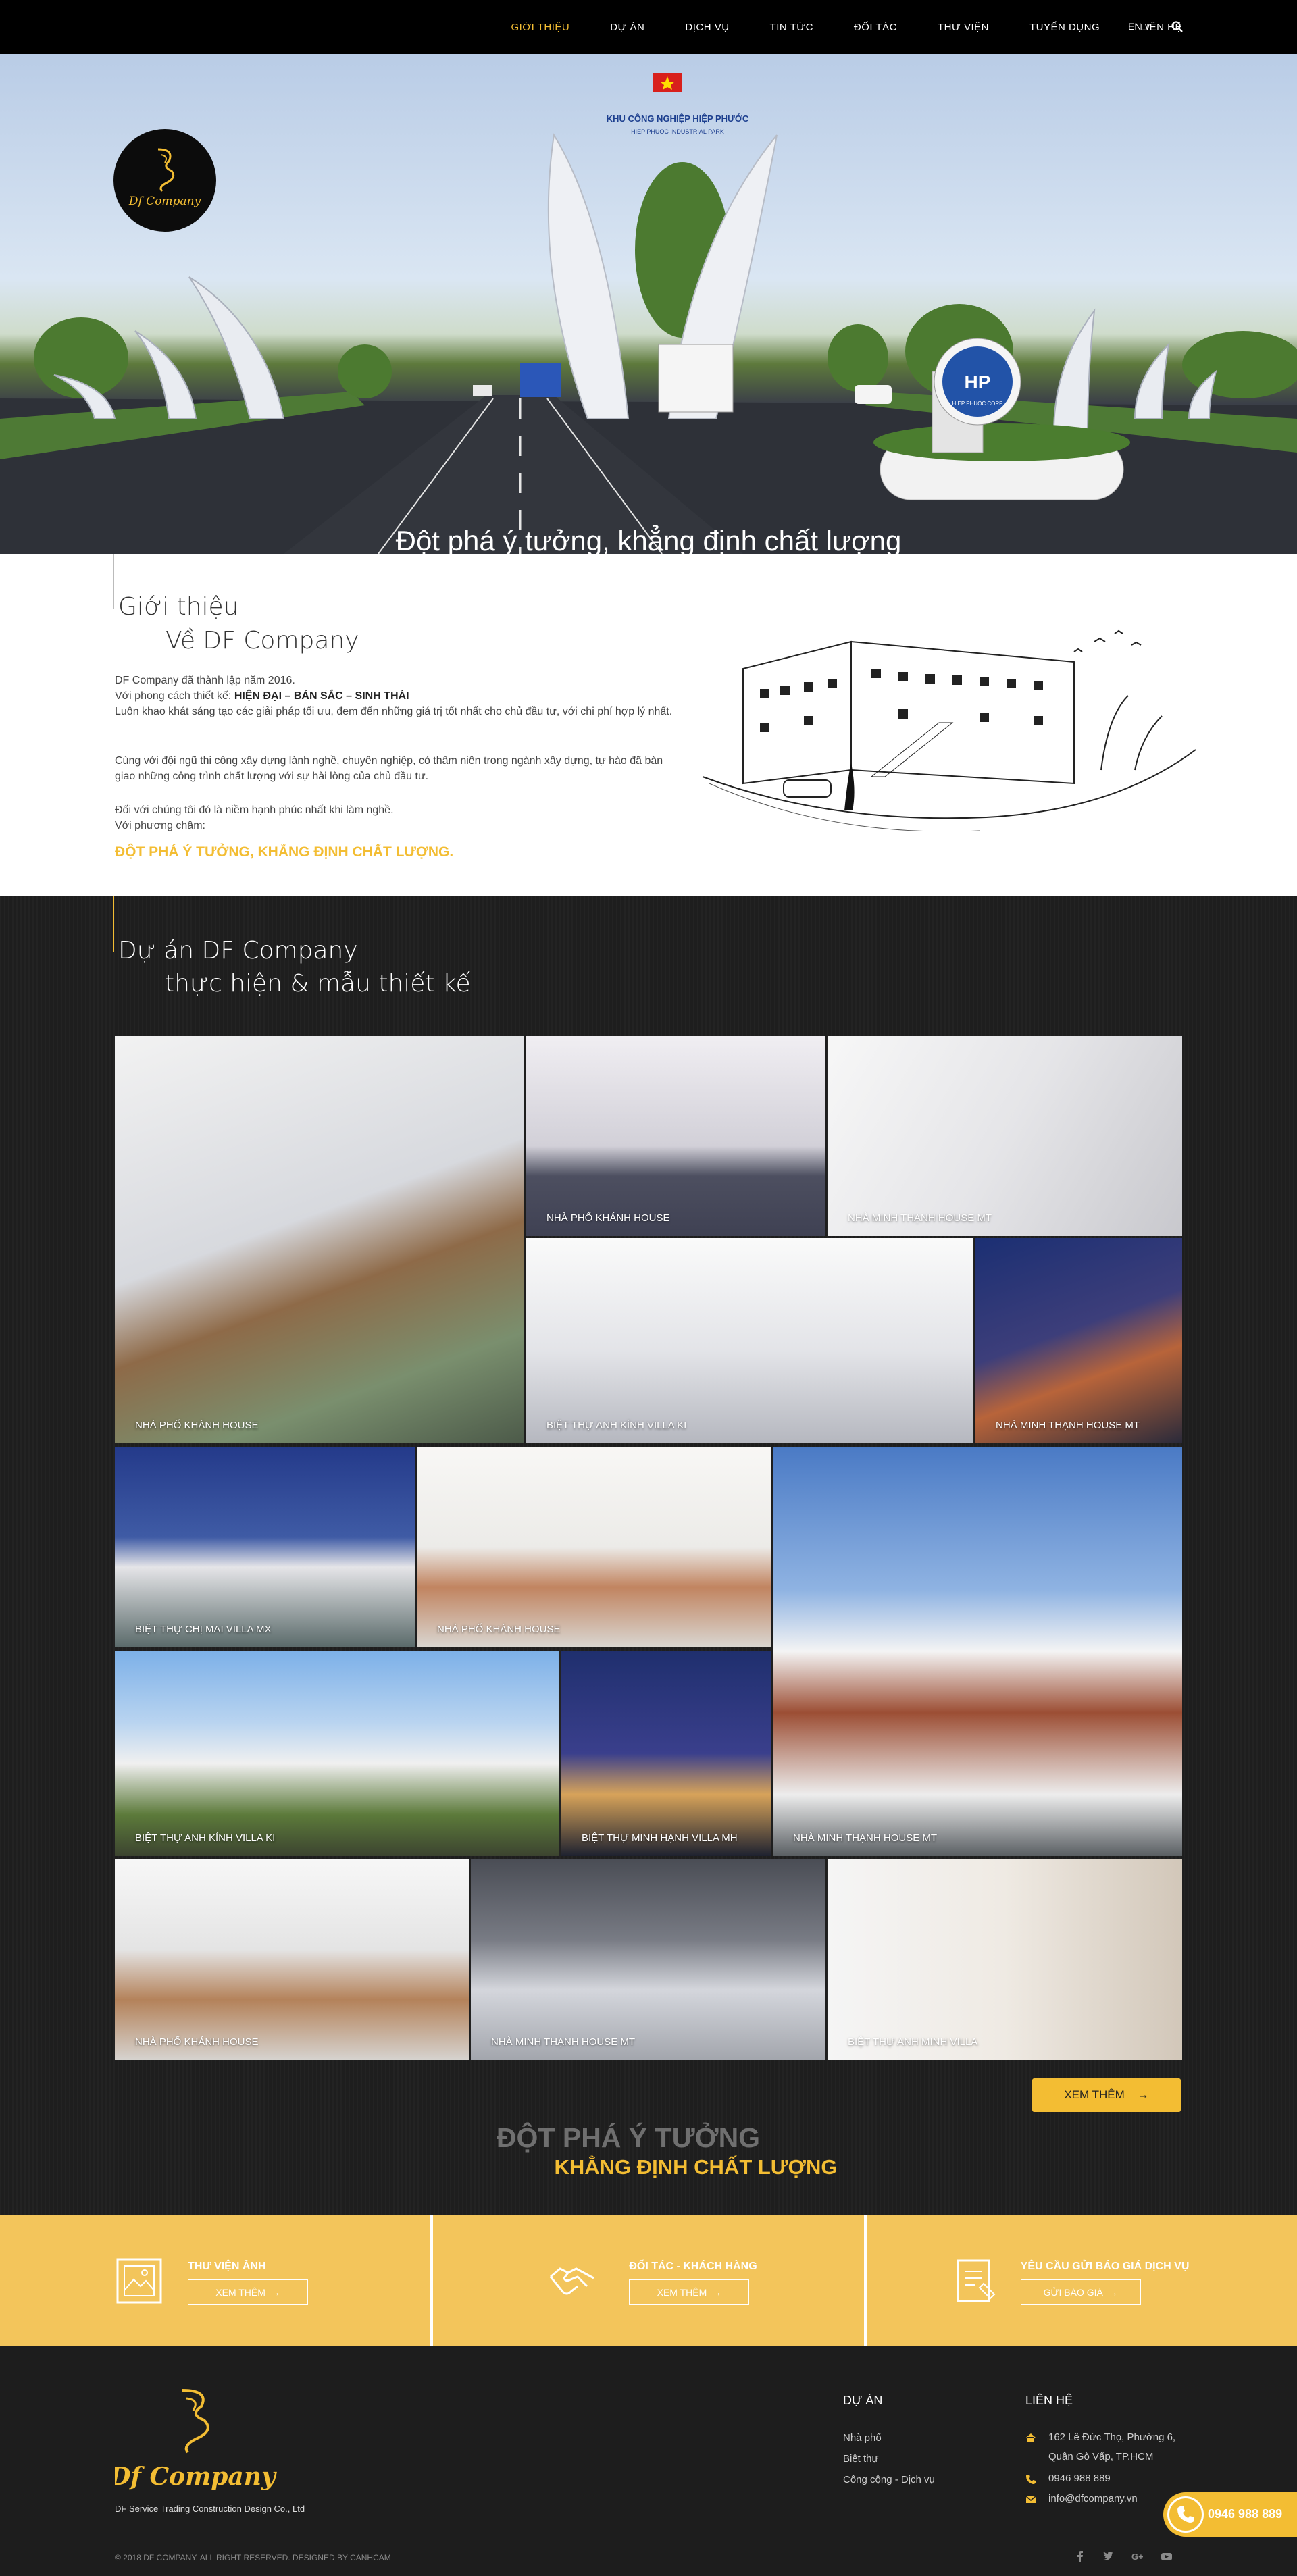 This screenshot has width=1297, height=2576. I want to click on building-sketch-image, so click(949, 730).